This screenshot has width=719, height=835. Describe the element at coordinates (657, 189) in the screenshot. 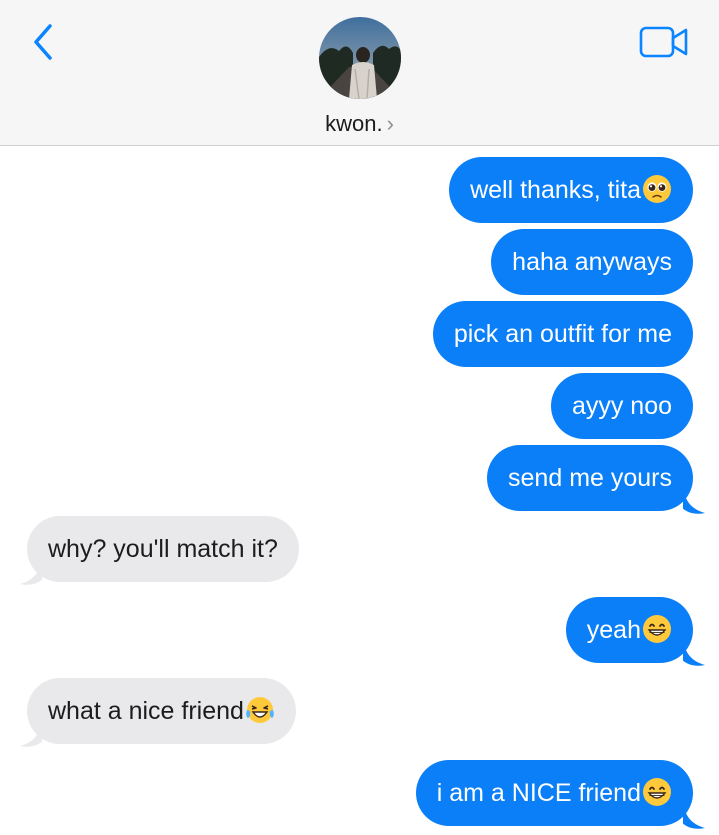

I see `pleading-face-icon` at that location.